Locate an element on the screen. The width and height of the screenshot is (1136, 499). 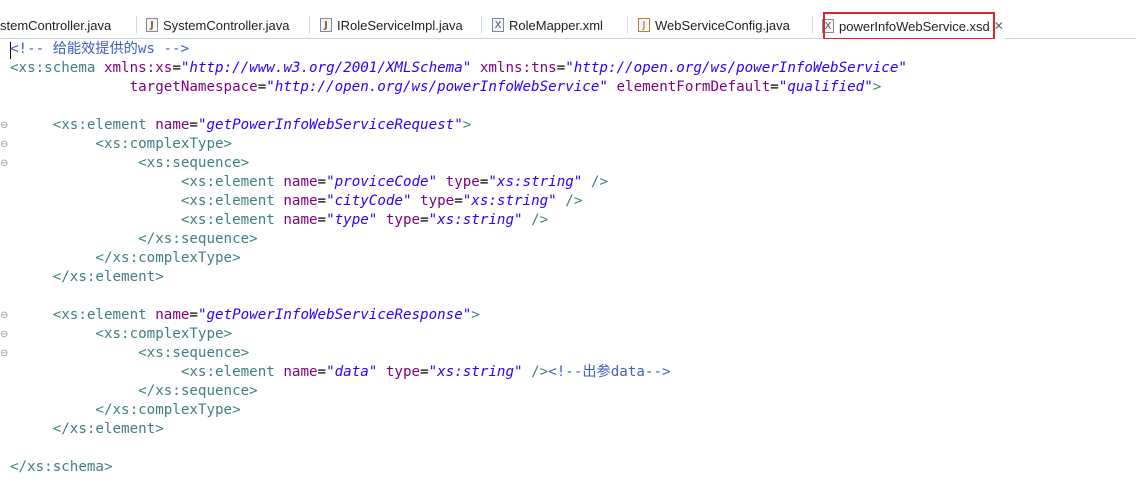
tab-label: stemController.java is located at coordinates (56, 25).